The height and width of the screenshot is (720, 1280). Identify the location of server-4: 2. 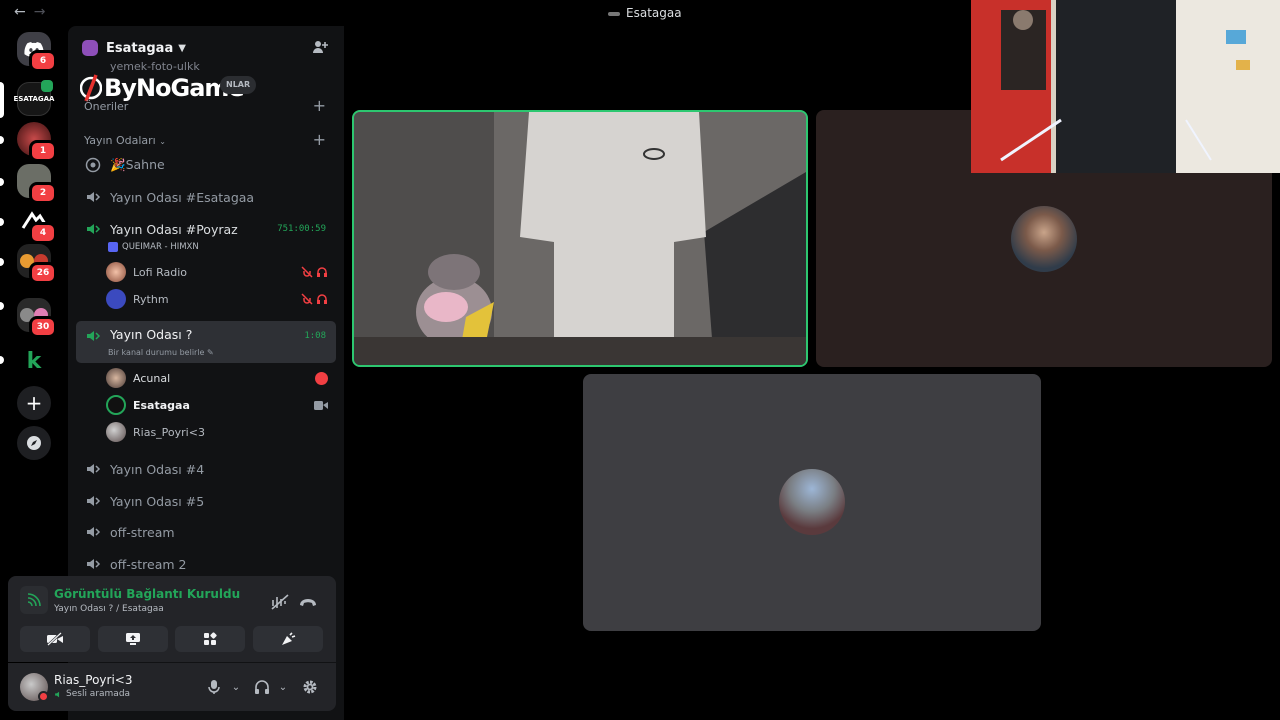
(37, 184).